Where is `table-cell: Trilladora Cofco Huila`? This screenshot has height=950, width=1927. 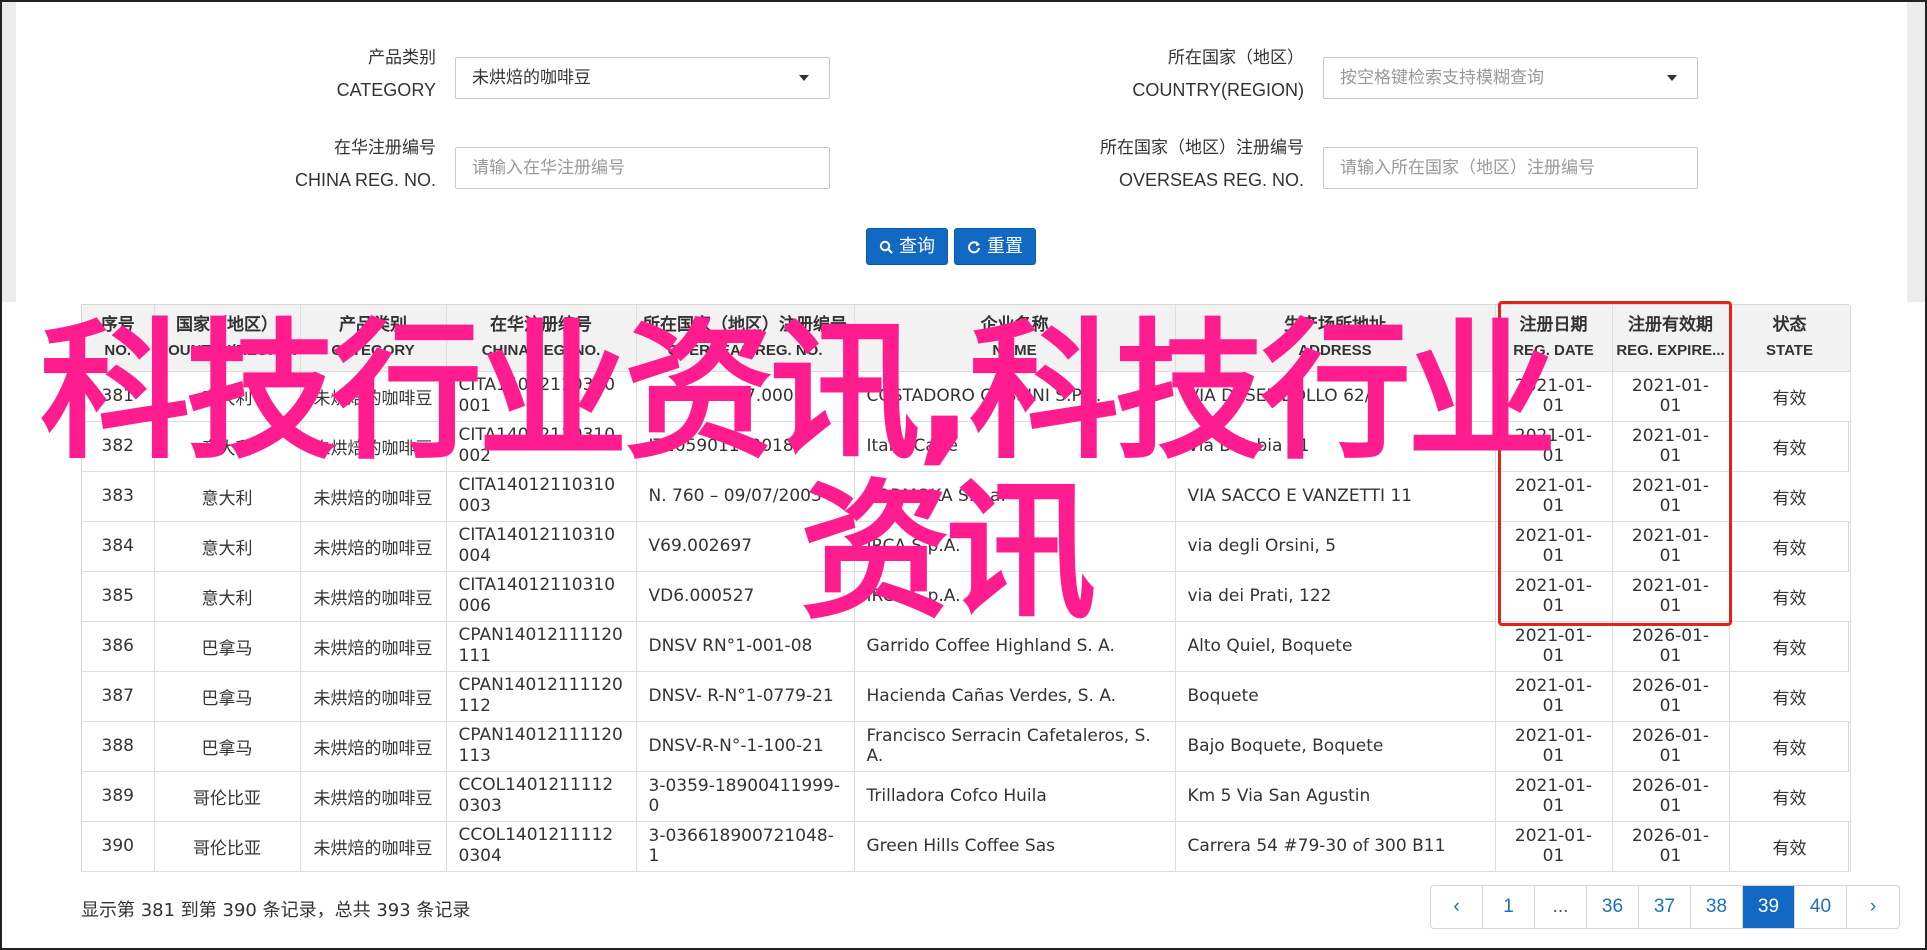
table-cell: Trilladora Cofco Huila is located at coordinates (1015, 796).